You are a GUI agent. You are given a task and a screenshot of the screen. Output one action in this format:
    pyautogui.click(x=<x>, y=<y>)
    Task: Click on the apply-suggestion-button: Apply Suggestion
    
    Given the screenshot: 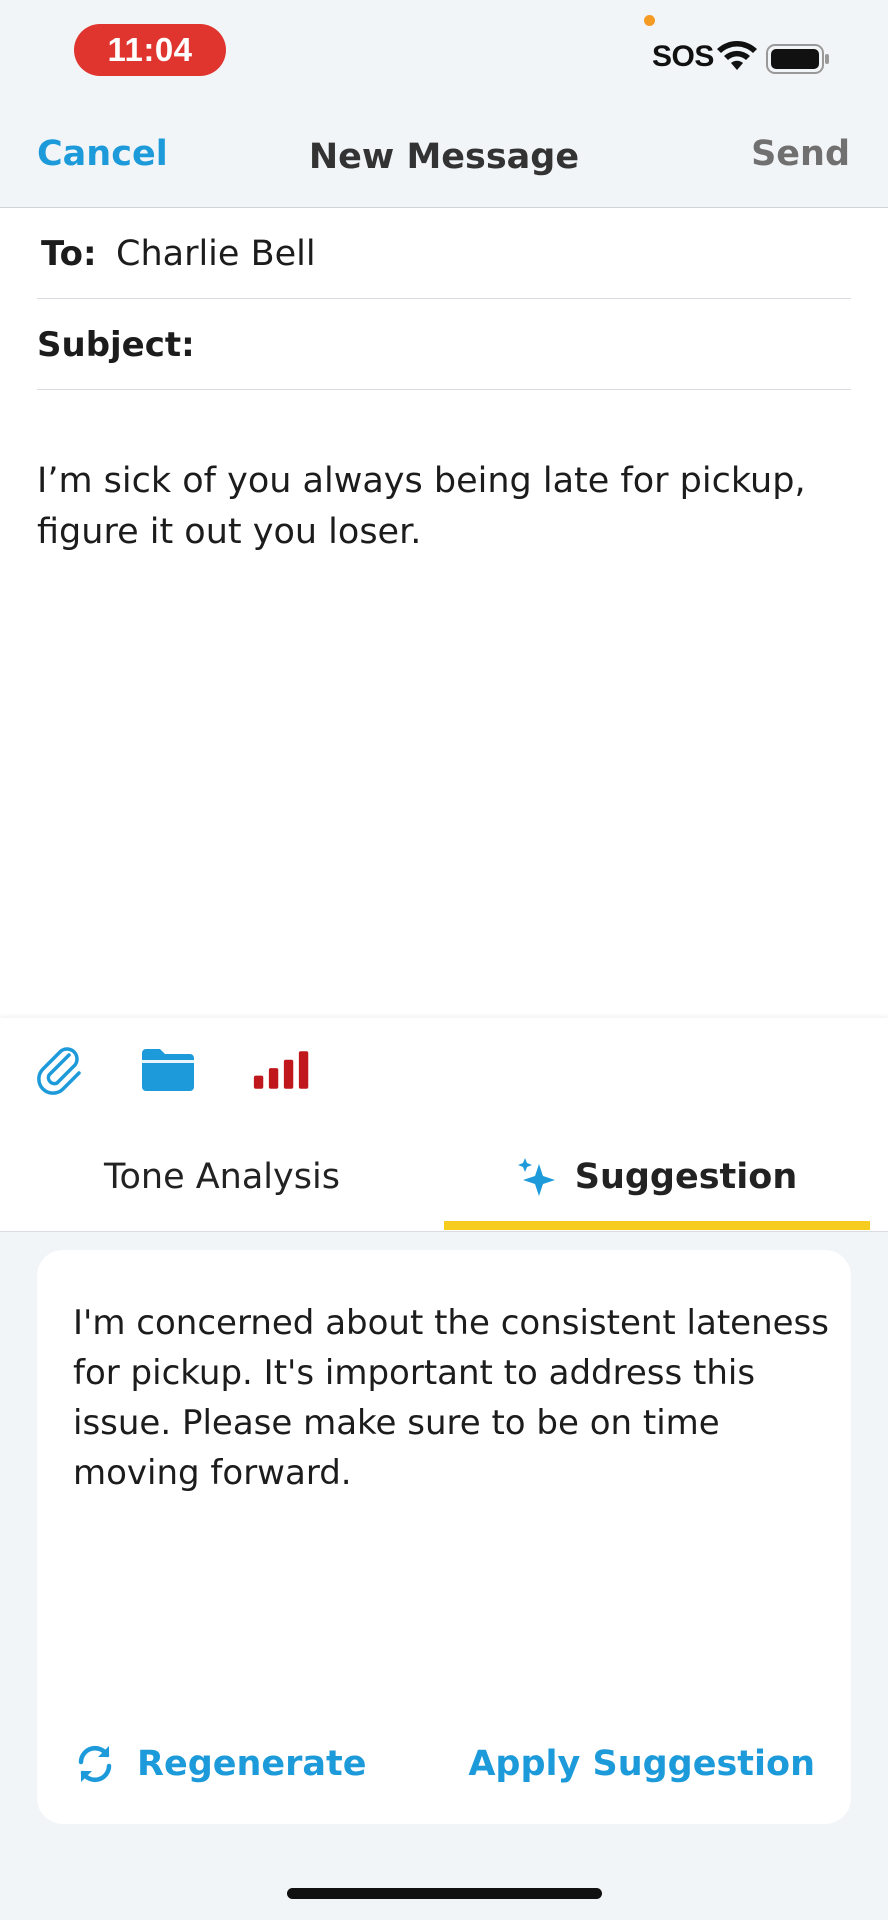 What is the action you would take?
    pyautogui.click(x=641, y=1764)
    